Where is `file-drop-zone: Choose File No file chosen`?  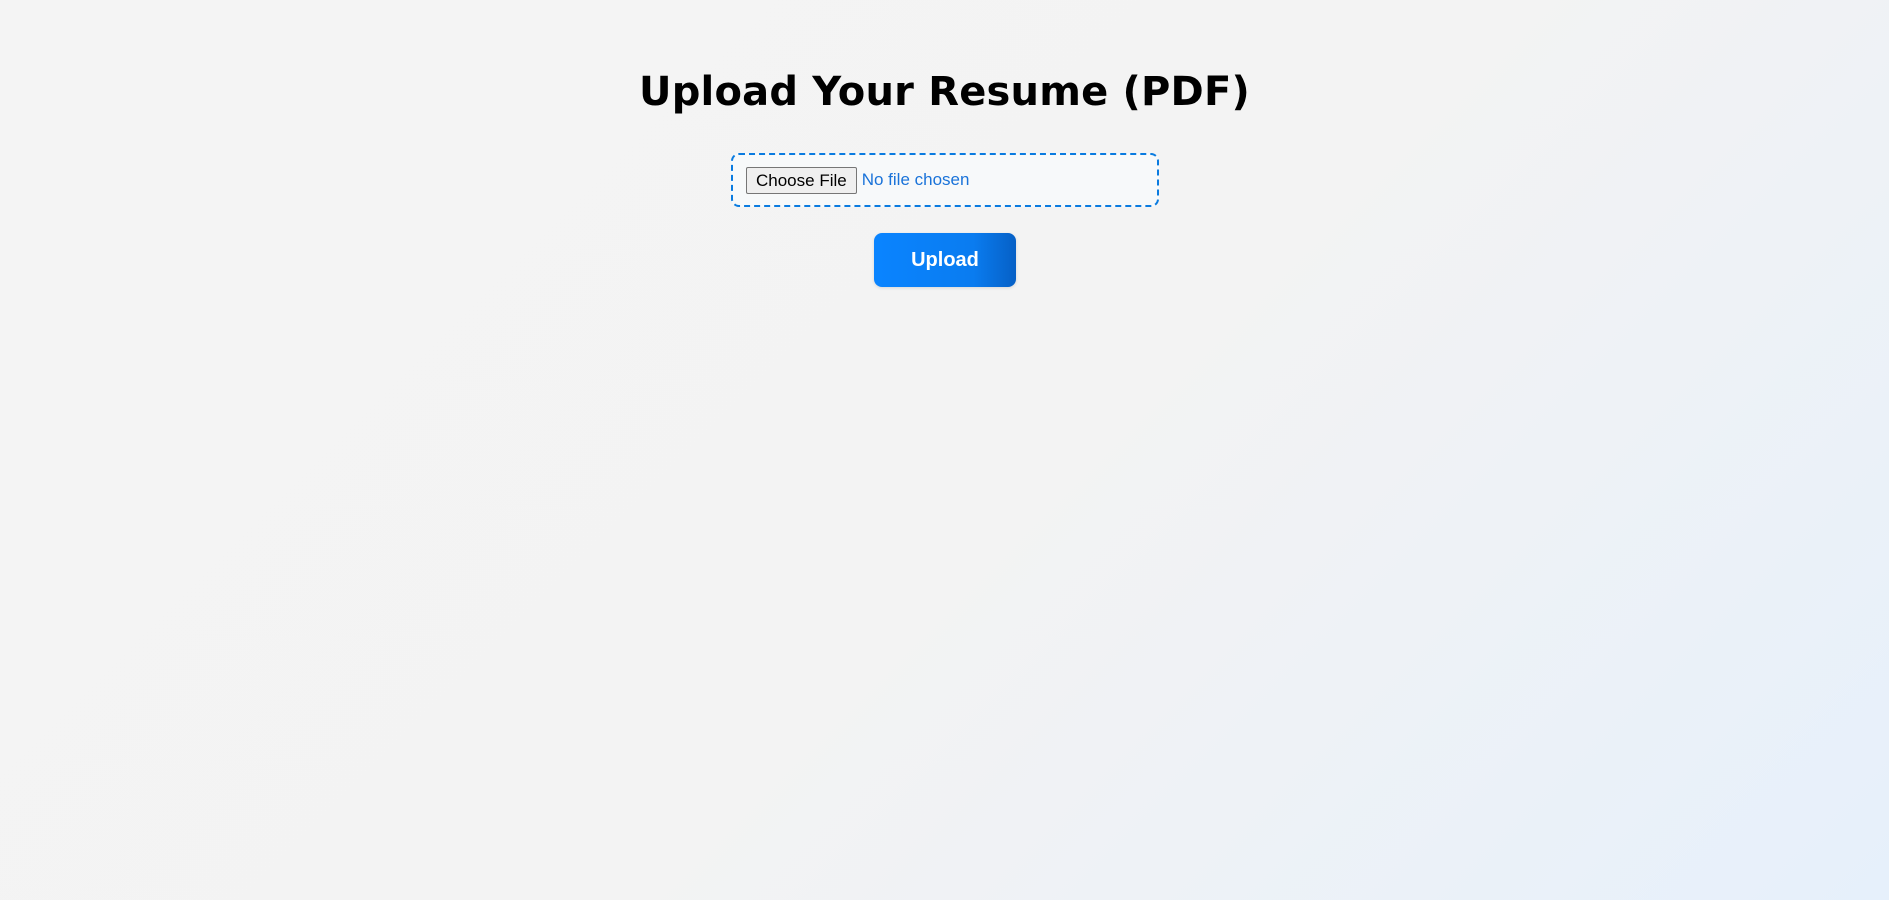 file-drop-zone: Choose File No file chosen is located at coordinates (945, 180).